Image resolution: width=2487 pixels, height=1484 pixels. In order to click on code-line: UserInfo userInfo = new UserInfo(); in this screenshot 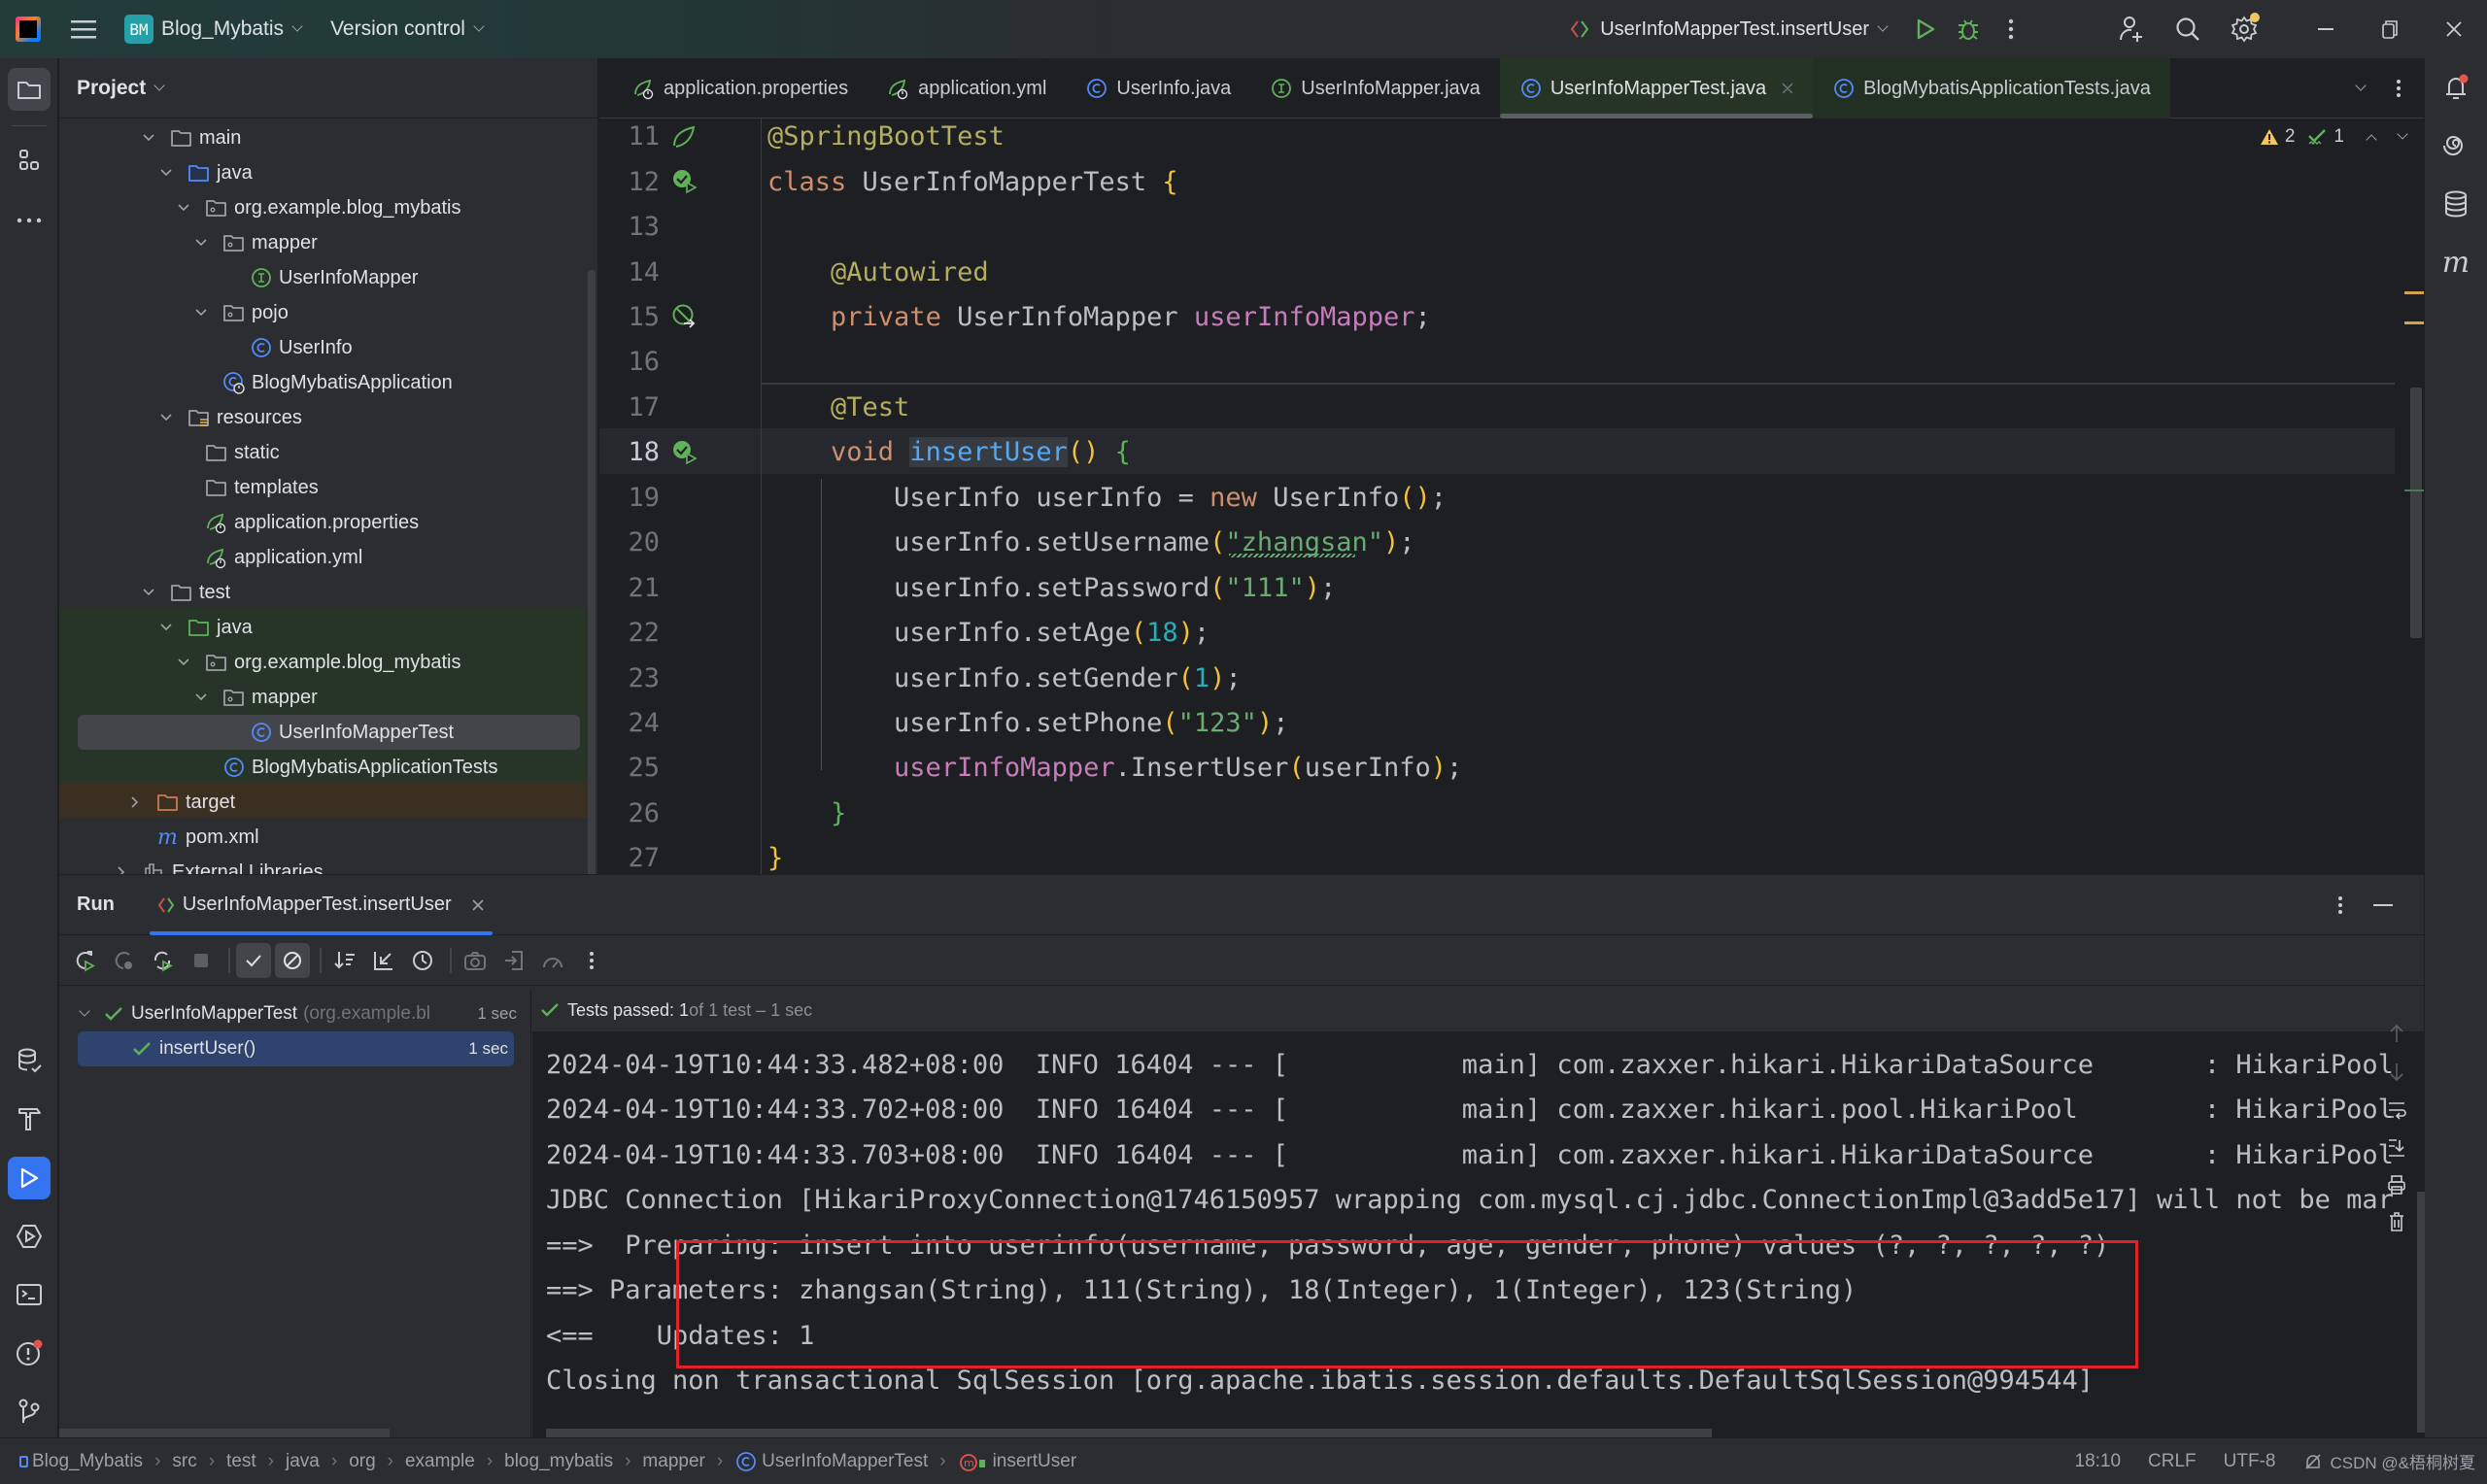, I will do `click(1107, 498)`.